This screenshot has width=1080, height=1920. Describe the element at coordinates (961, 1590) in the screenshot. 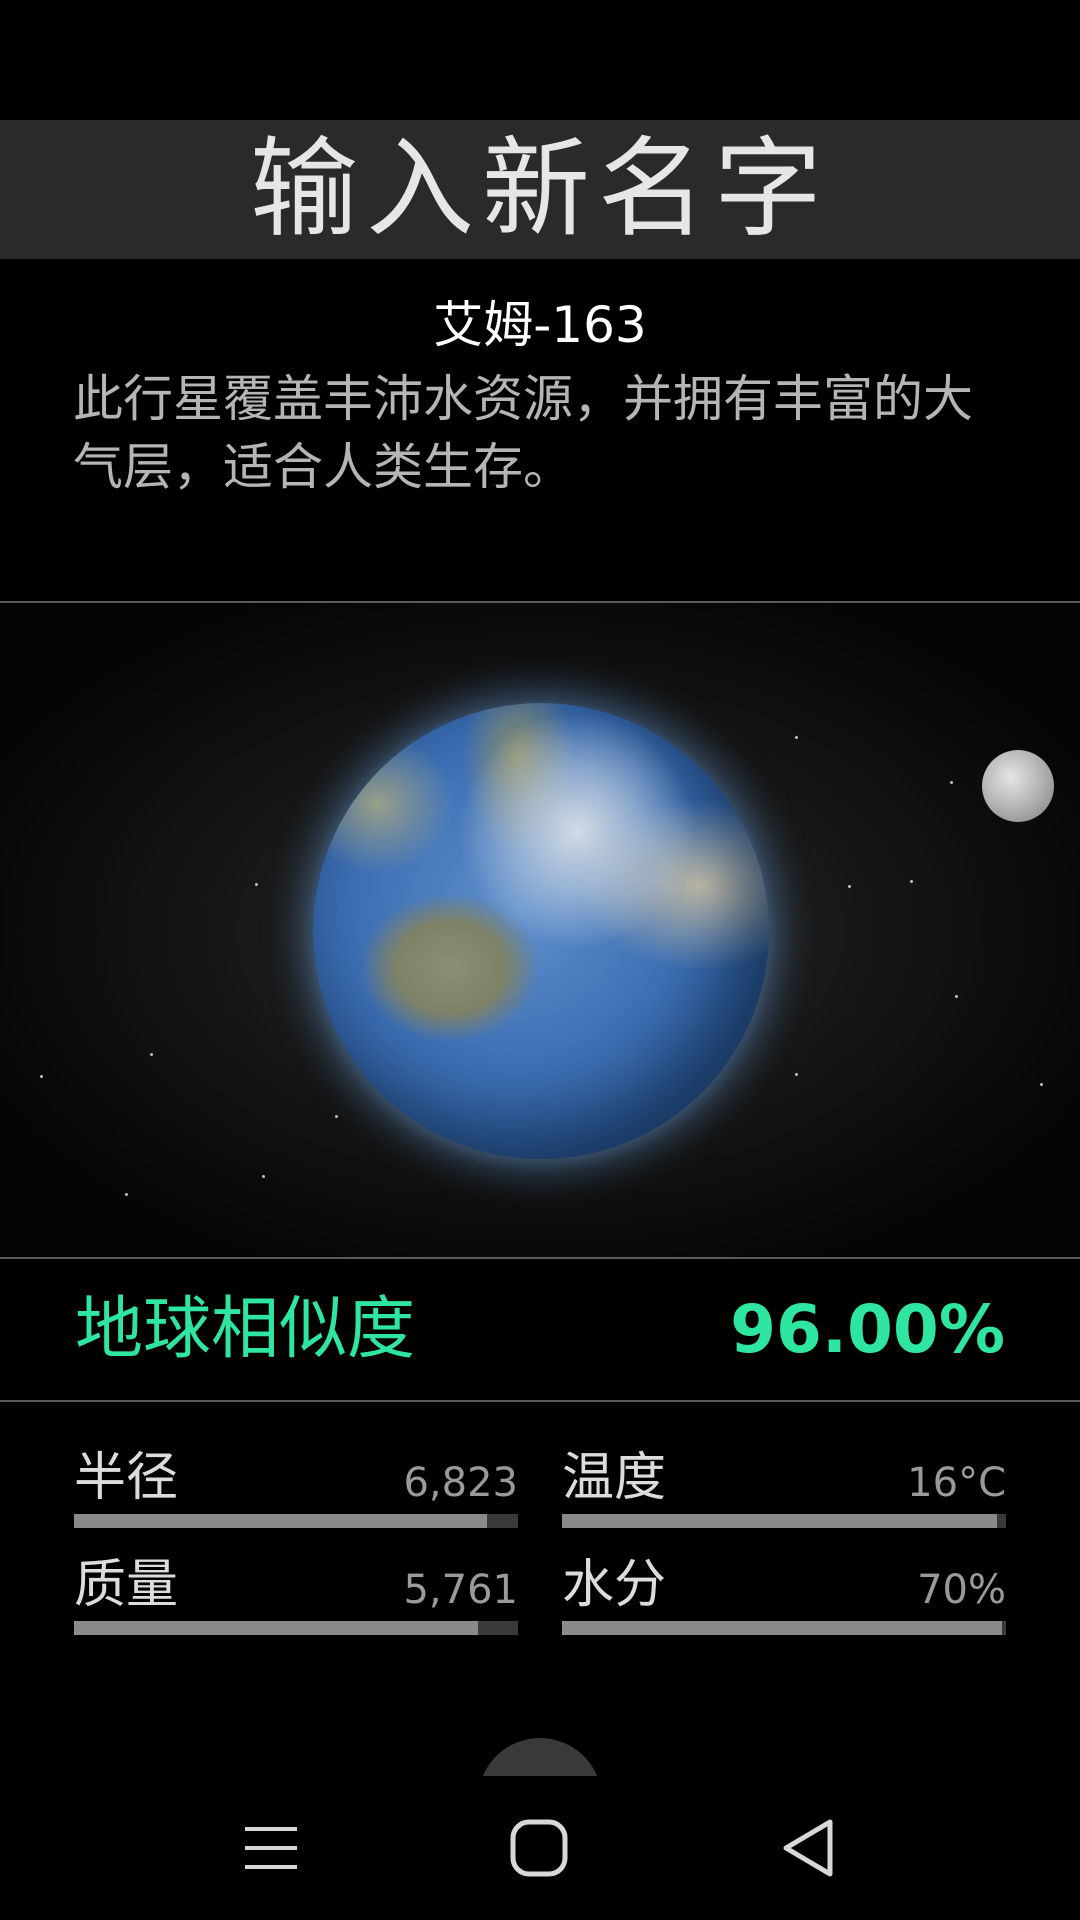

I see `stat-value: 70%` at that location.